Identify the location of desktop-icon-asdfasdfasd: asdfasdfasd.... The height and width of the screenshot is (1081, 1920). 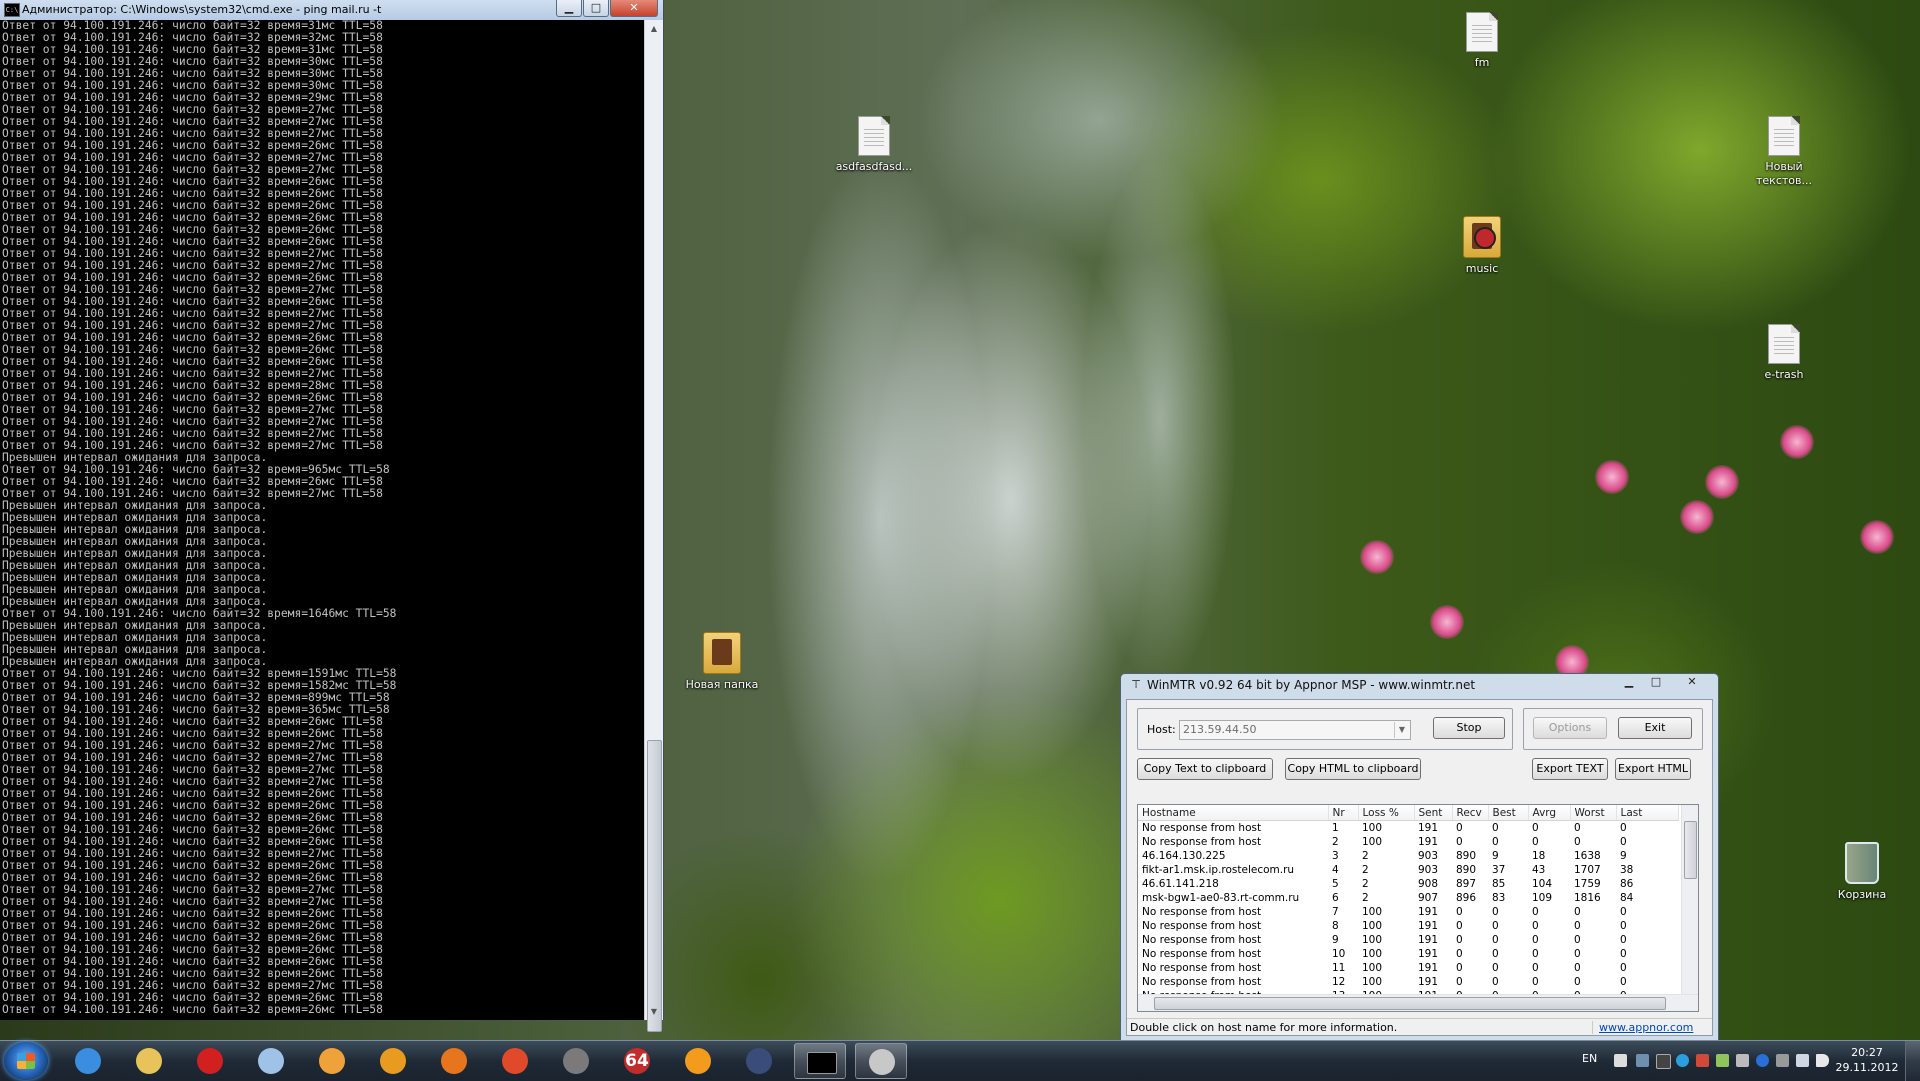
(874, 145).